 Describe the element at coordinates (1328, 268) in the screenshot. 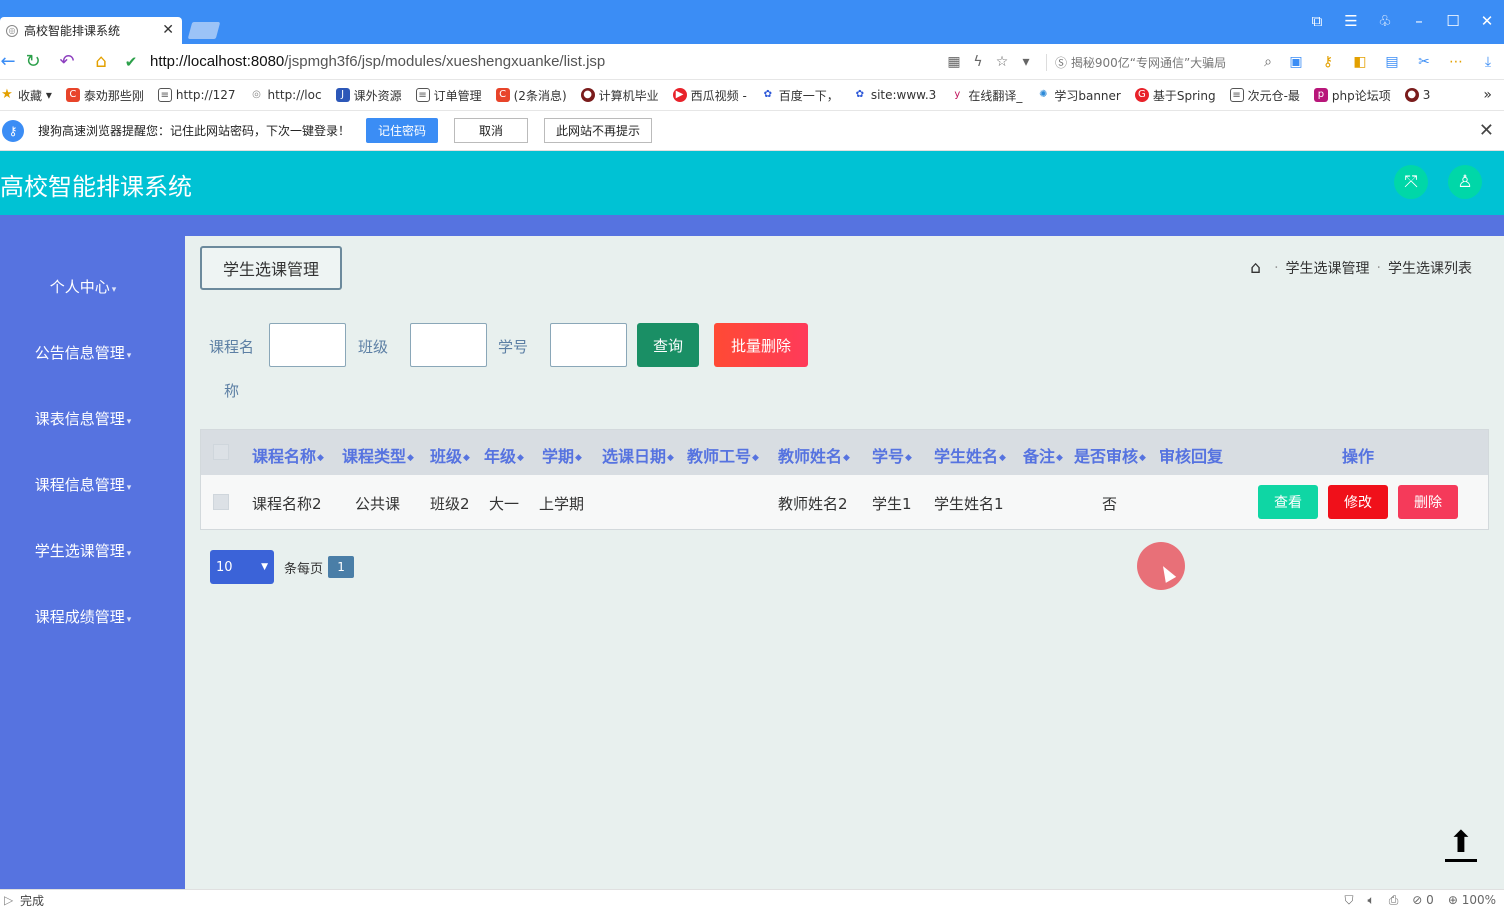

I see `breadcrumb-item: 学生选课管理` at that location.